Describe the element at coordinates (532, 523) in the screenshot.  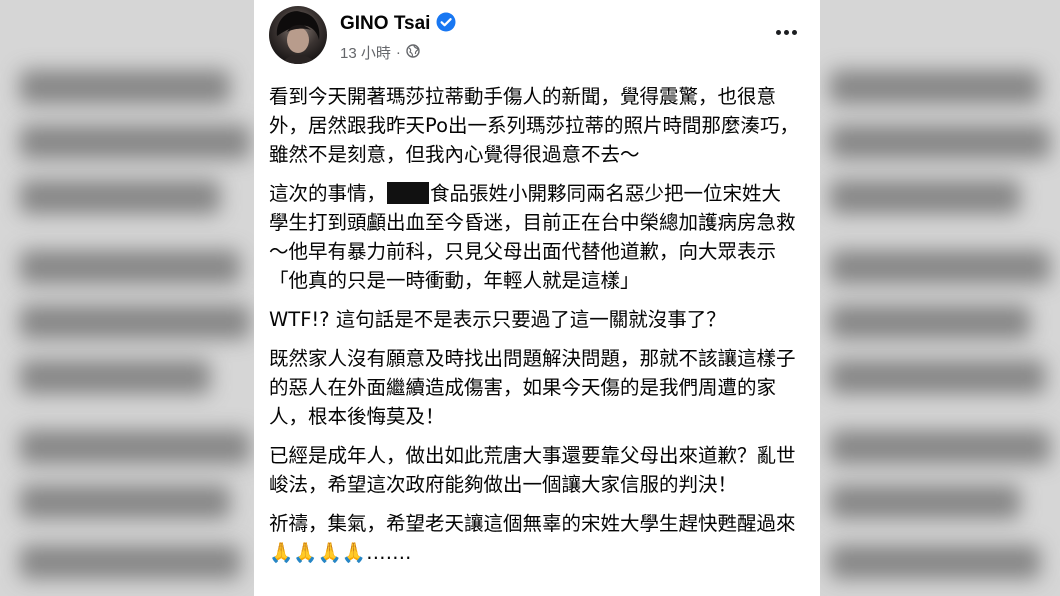
I see `paragraph-6-text: 祈禱，集氣，希望老天讓這個無辜的宋姓大學生趕快甦醒過來` at that location.